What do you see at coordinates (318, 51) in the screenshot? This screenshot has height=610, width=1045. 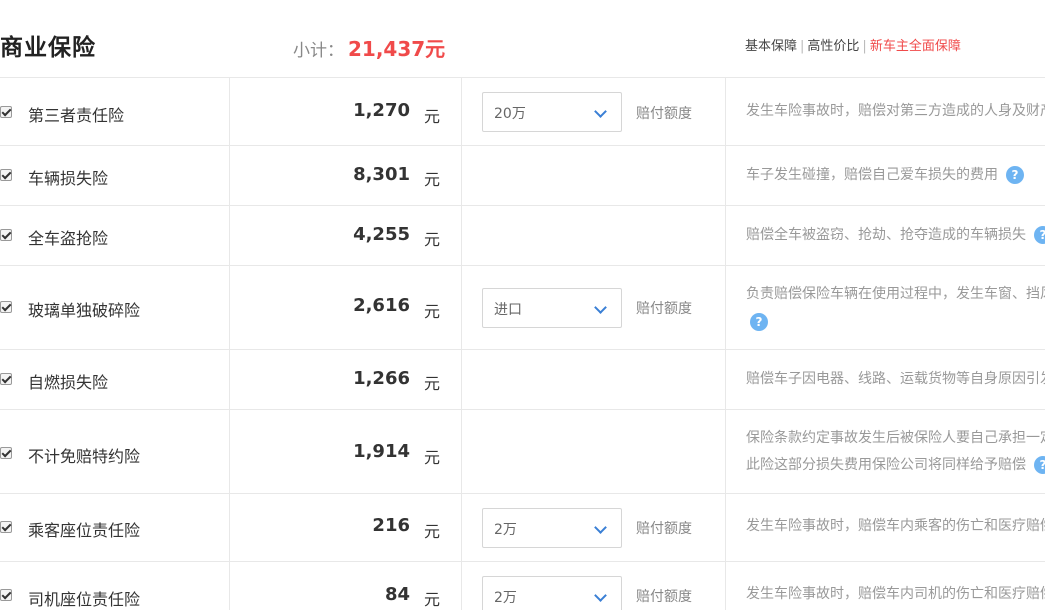 I see `subtotal-label: 小计：` at bounding box center [318, 51].